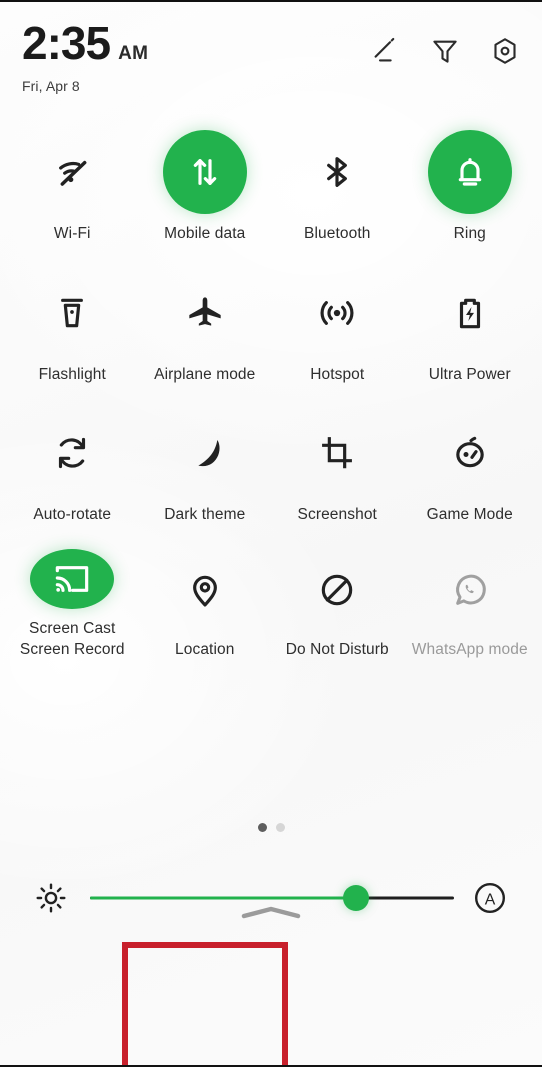 Image resolution: width=542 pixels, height=1067 pixels. I want to click on wifi-off-icon, so click(72, 172).